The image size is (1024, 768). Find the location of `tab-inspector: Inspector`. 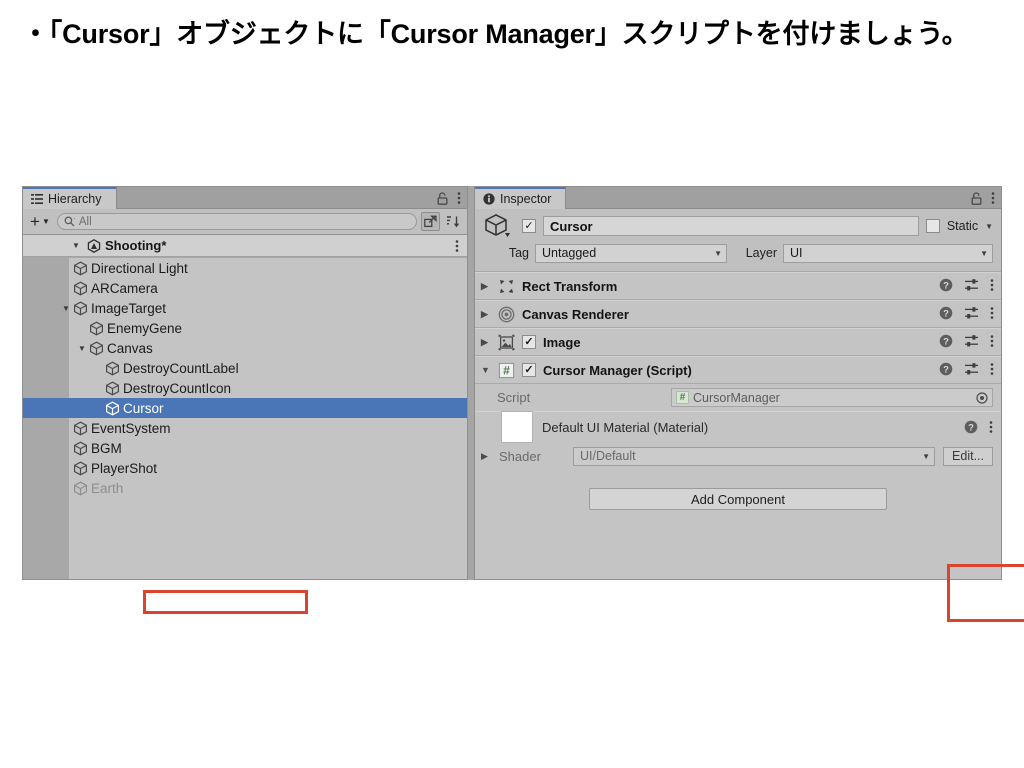

tab-inspector: Inspector is located at coordinates (521, 198).